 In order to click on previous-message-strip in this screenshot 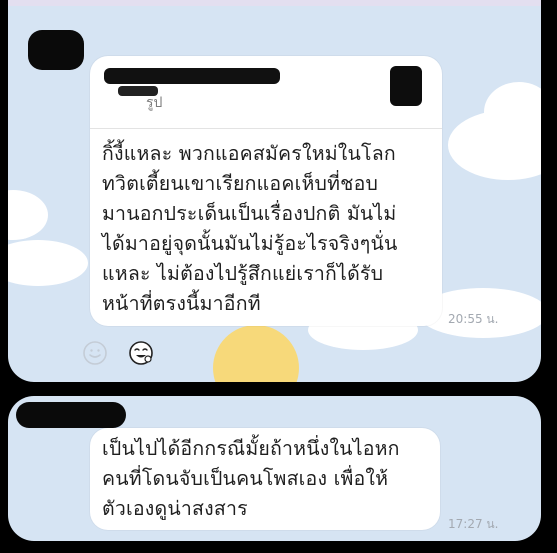, I will do `click(274, 3)`.